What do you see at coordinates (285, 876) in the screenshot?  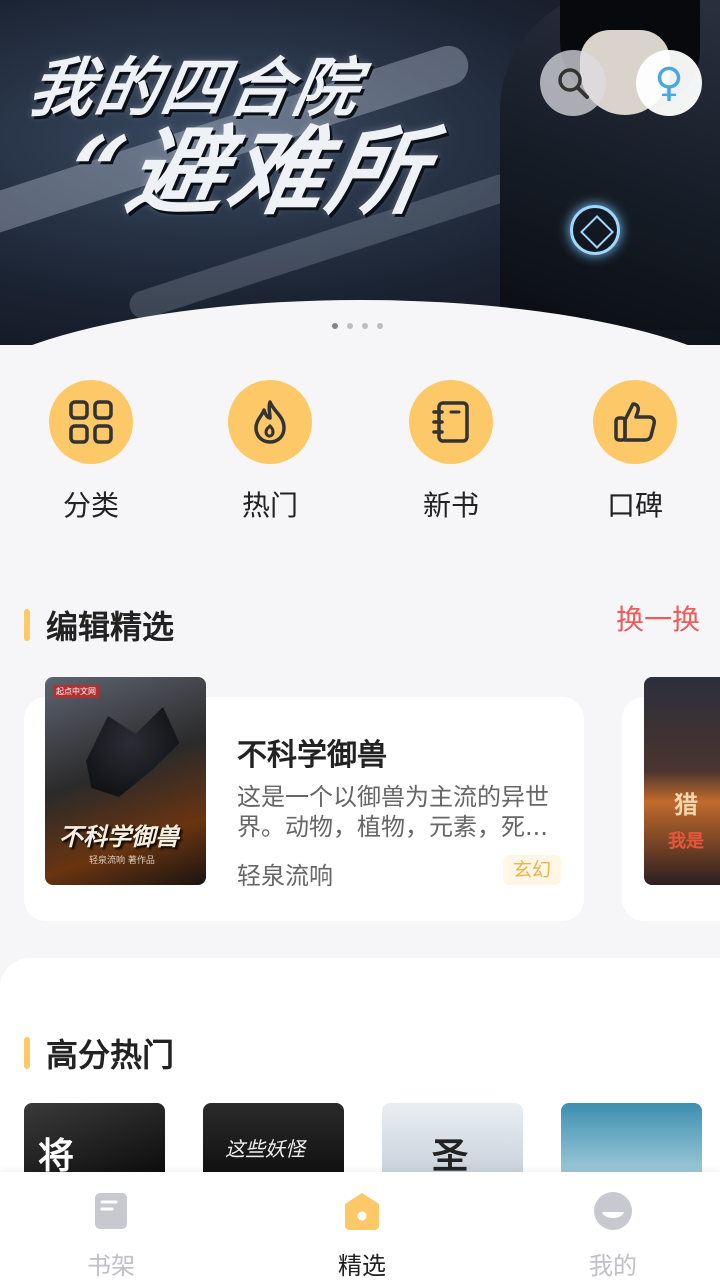 I see `book-author: 轻泉流响` at bounding box center [285, 876].